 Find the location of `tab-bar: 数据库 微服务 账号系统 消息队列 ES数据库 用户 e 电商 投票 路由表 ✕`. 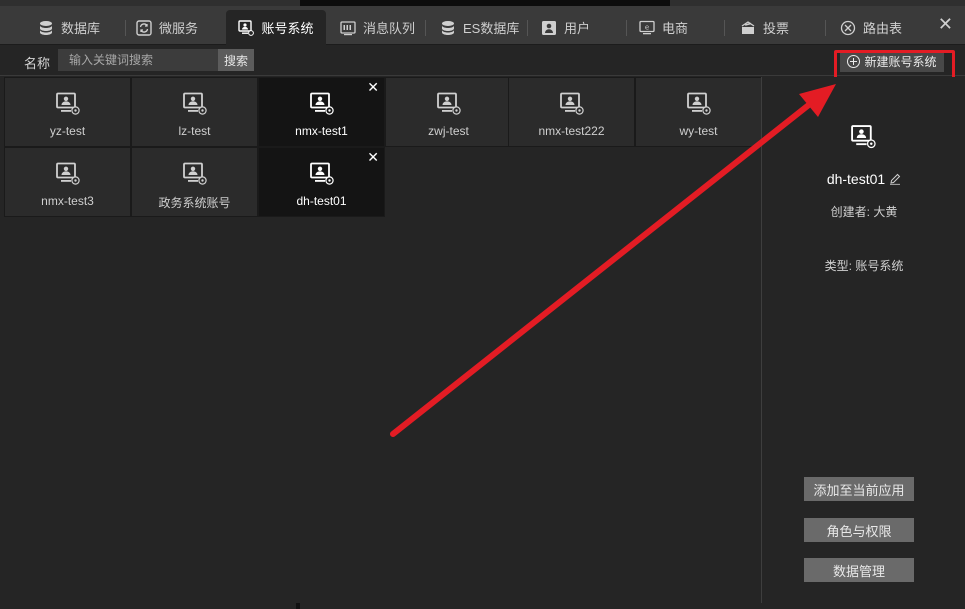

tab-bar: 数据库 微服务 账号系统 消息队列 ES数据库 用户 e 电商 投票 路由表 ✕ is located at coordinates (482, 25).